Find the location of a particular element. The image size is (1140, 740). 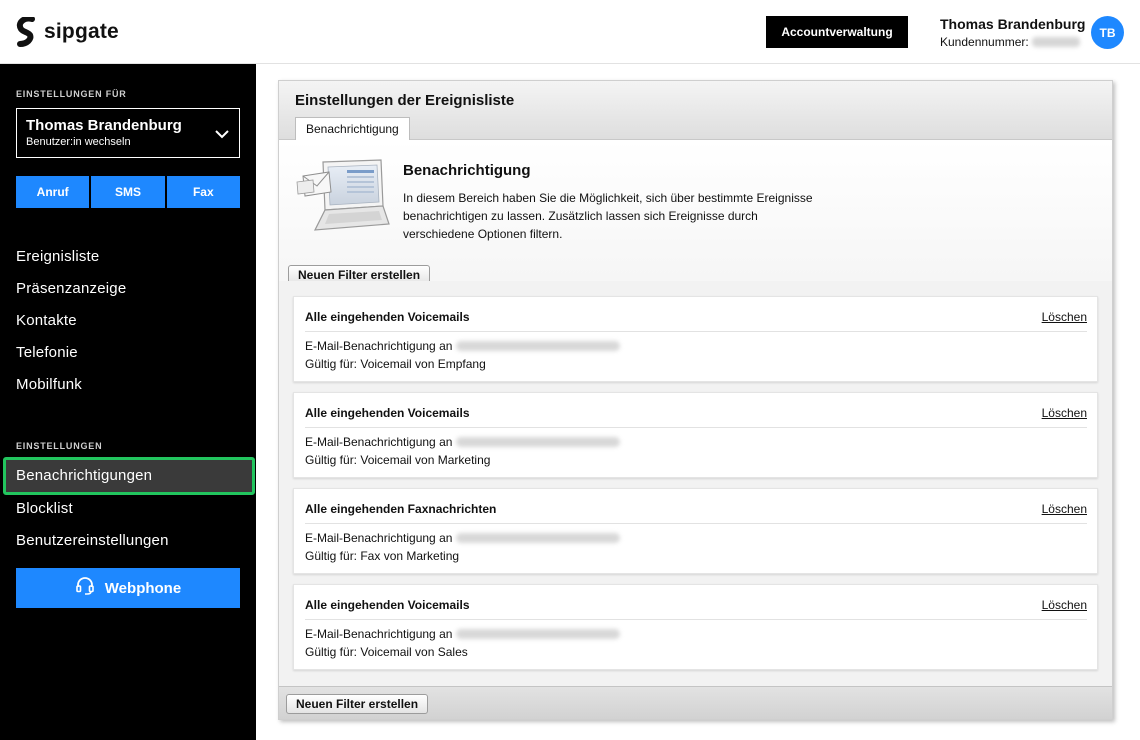

headset-icon is located at coordinates (85, 588).